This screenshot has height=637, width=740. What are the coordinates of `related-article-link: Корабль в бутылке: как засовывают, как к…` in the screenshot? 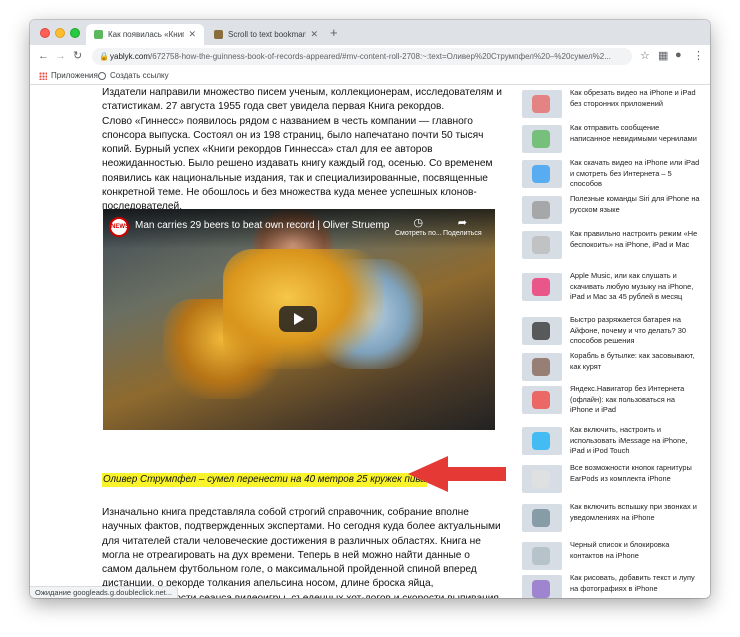 It's located at (635, 361).